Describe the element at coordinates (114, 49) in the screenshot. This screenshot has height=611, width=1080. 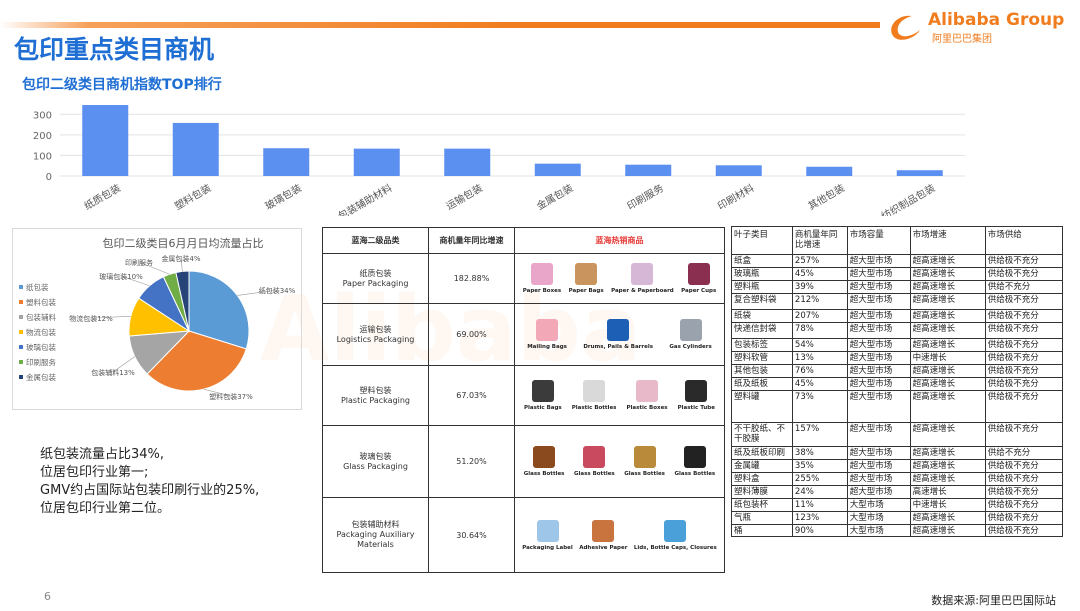
I see `page-title: 包印重点类目商机` at that location.